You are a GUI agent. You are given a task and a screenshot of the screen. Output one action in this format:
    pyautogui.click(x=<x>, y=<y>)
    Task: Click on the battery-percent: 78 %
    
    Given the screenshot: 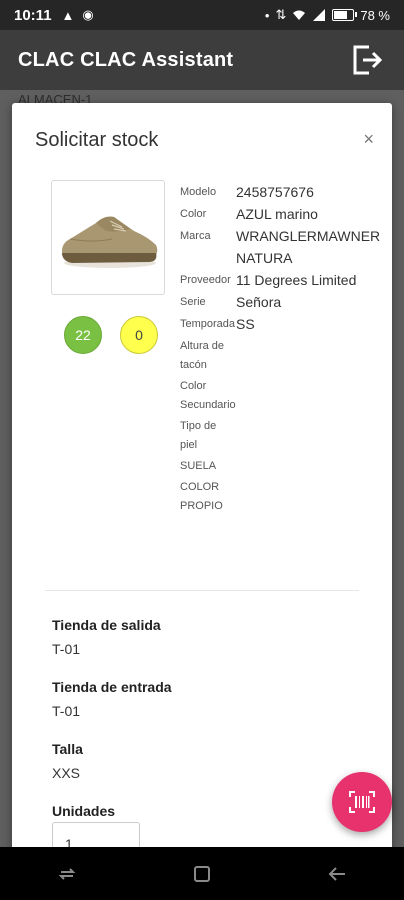 What is the action you would take?
    pyautogui.click(x=375, y=15)
    